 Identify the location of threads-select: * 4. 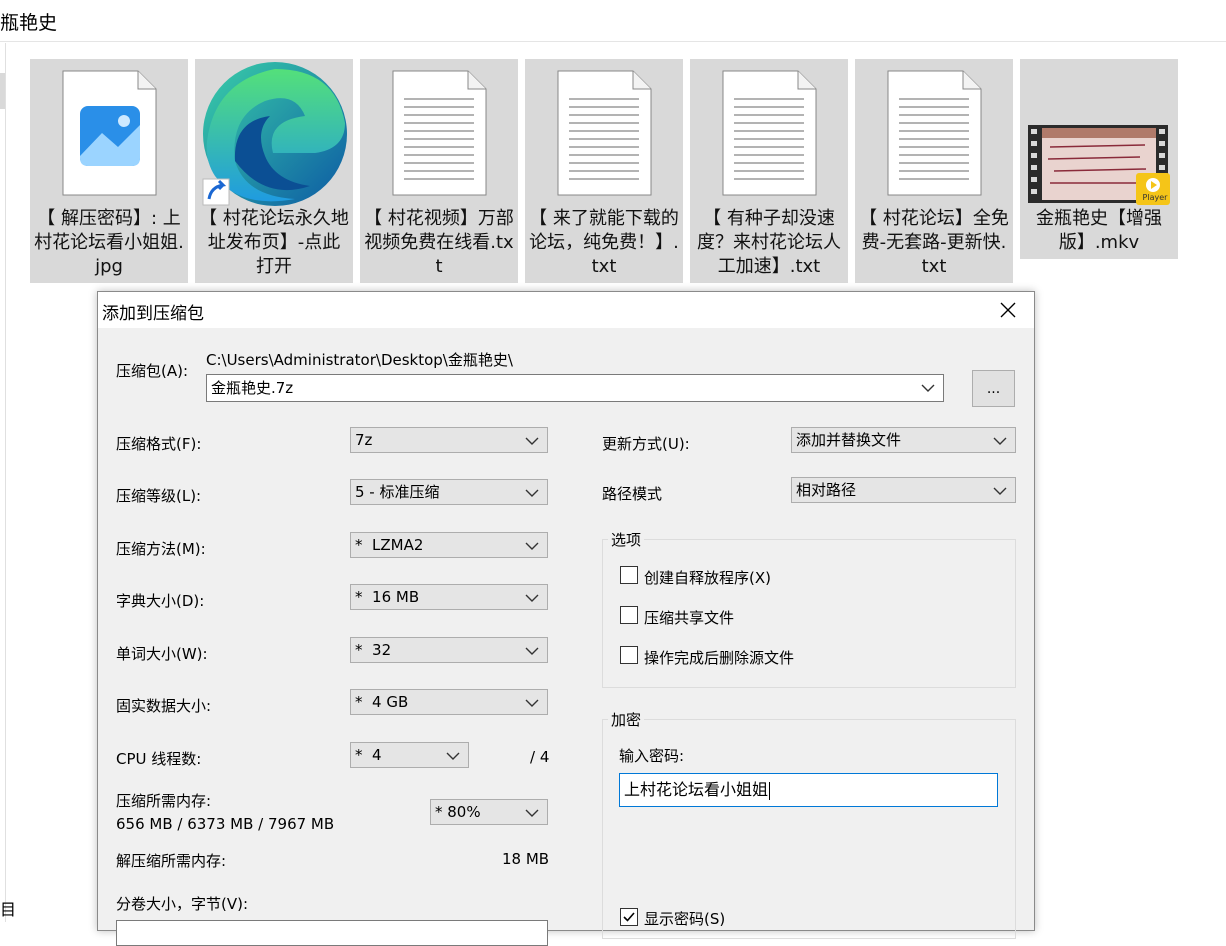
(409, 755).